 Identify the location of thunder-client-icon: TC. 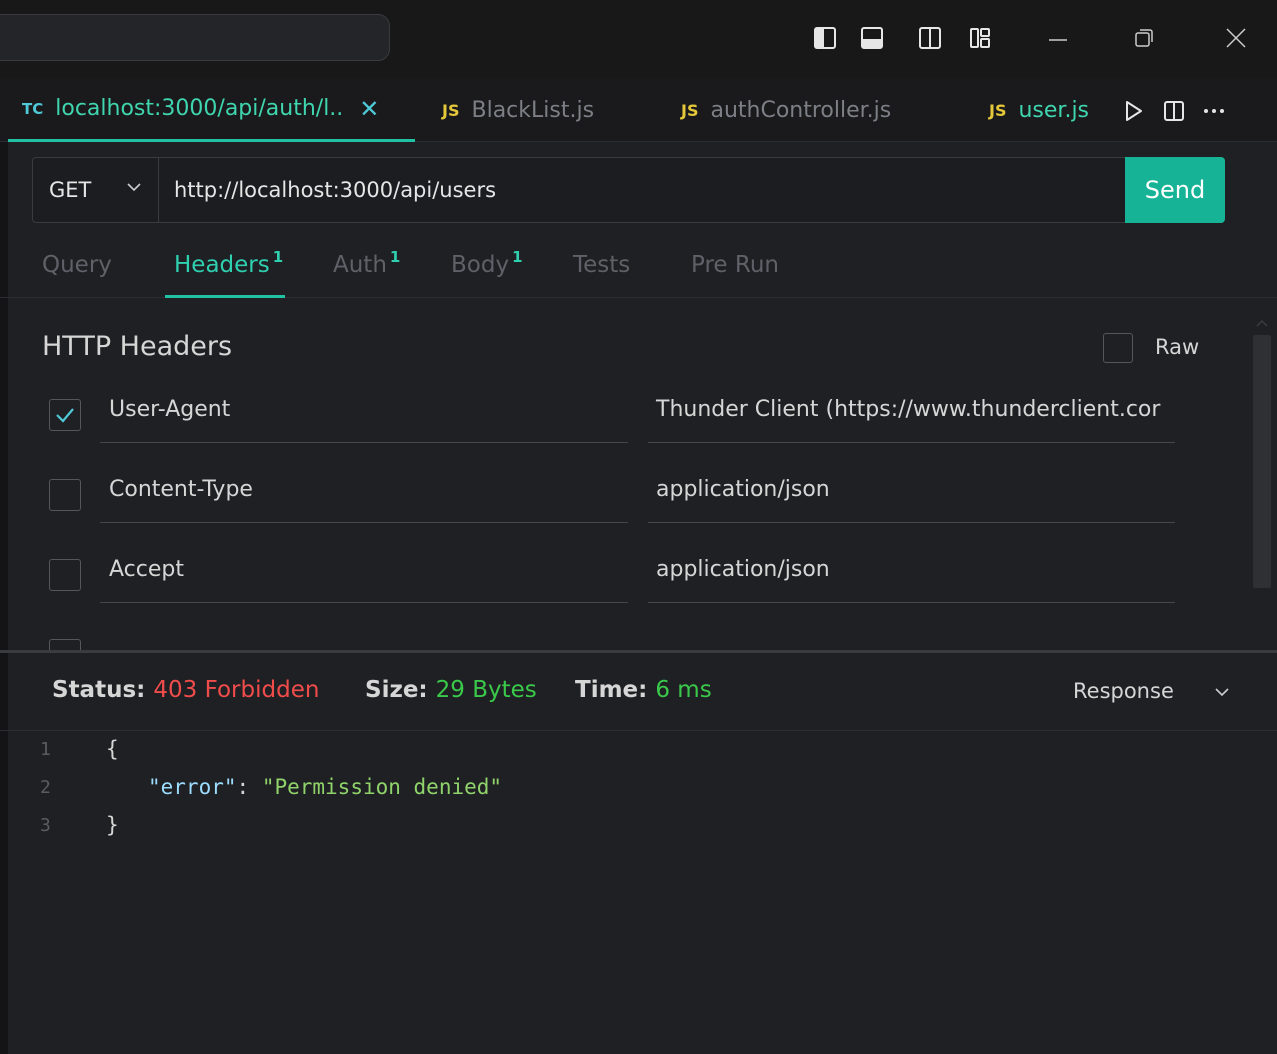
(33, 108).